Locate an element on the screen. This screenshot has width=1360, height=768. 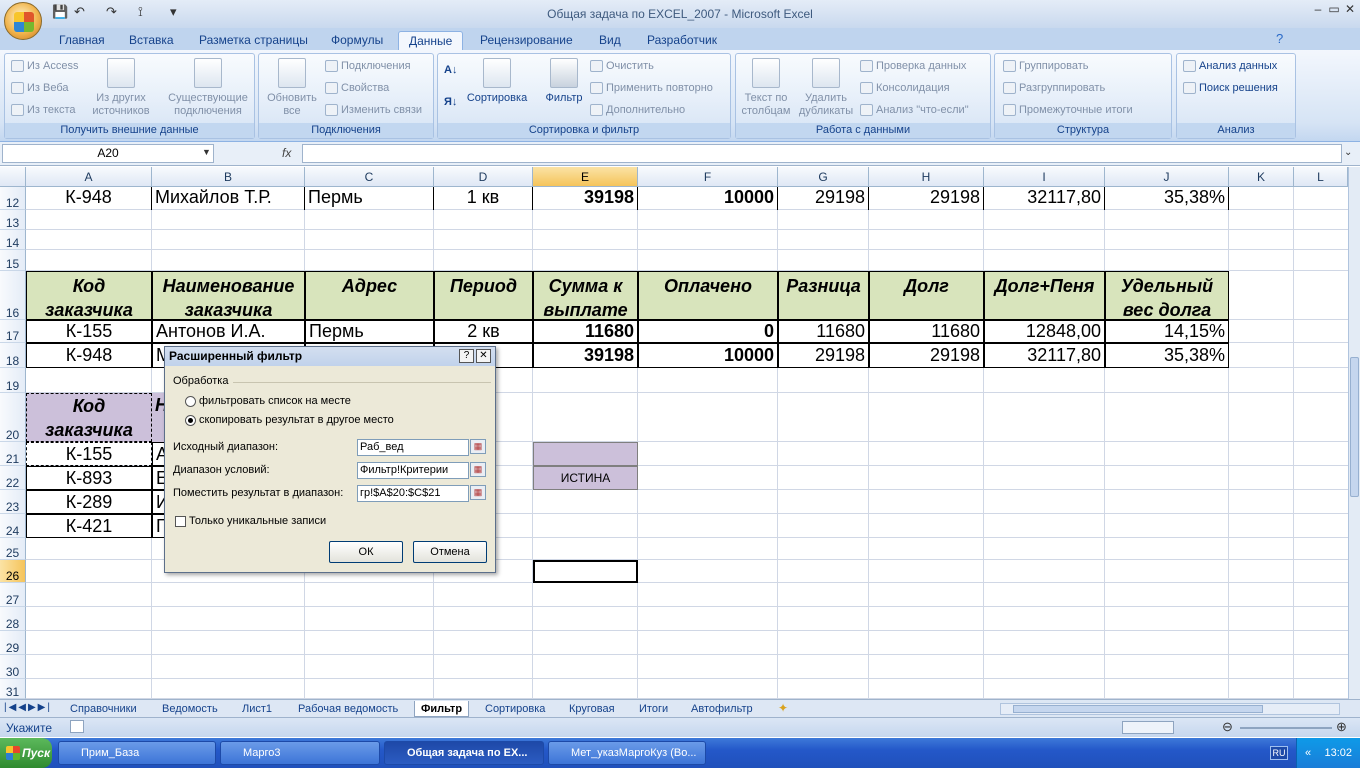
sort-button: Сортировка is located at coordinates (497, 81).